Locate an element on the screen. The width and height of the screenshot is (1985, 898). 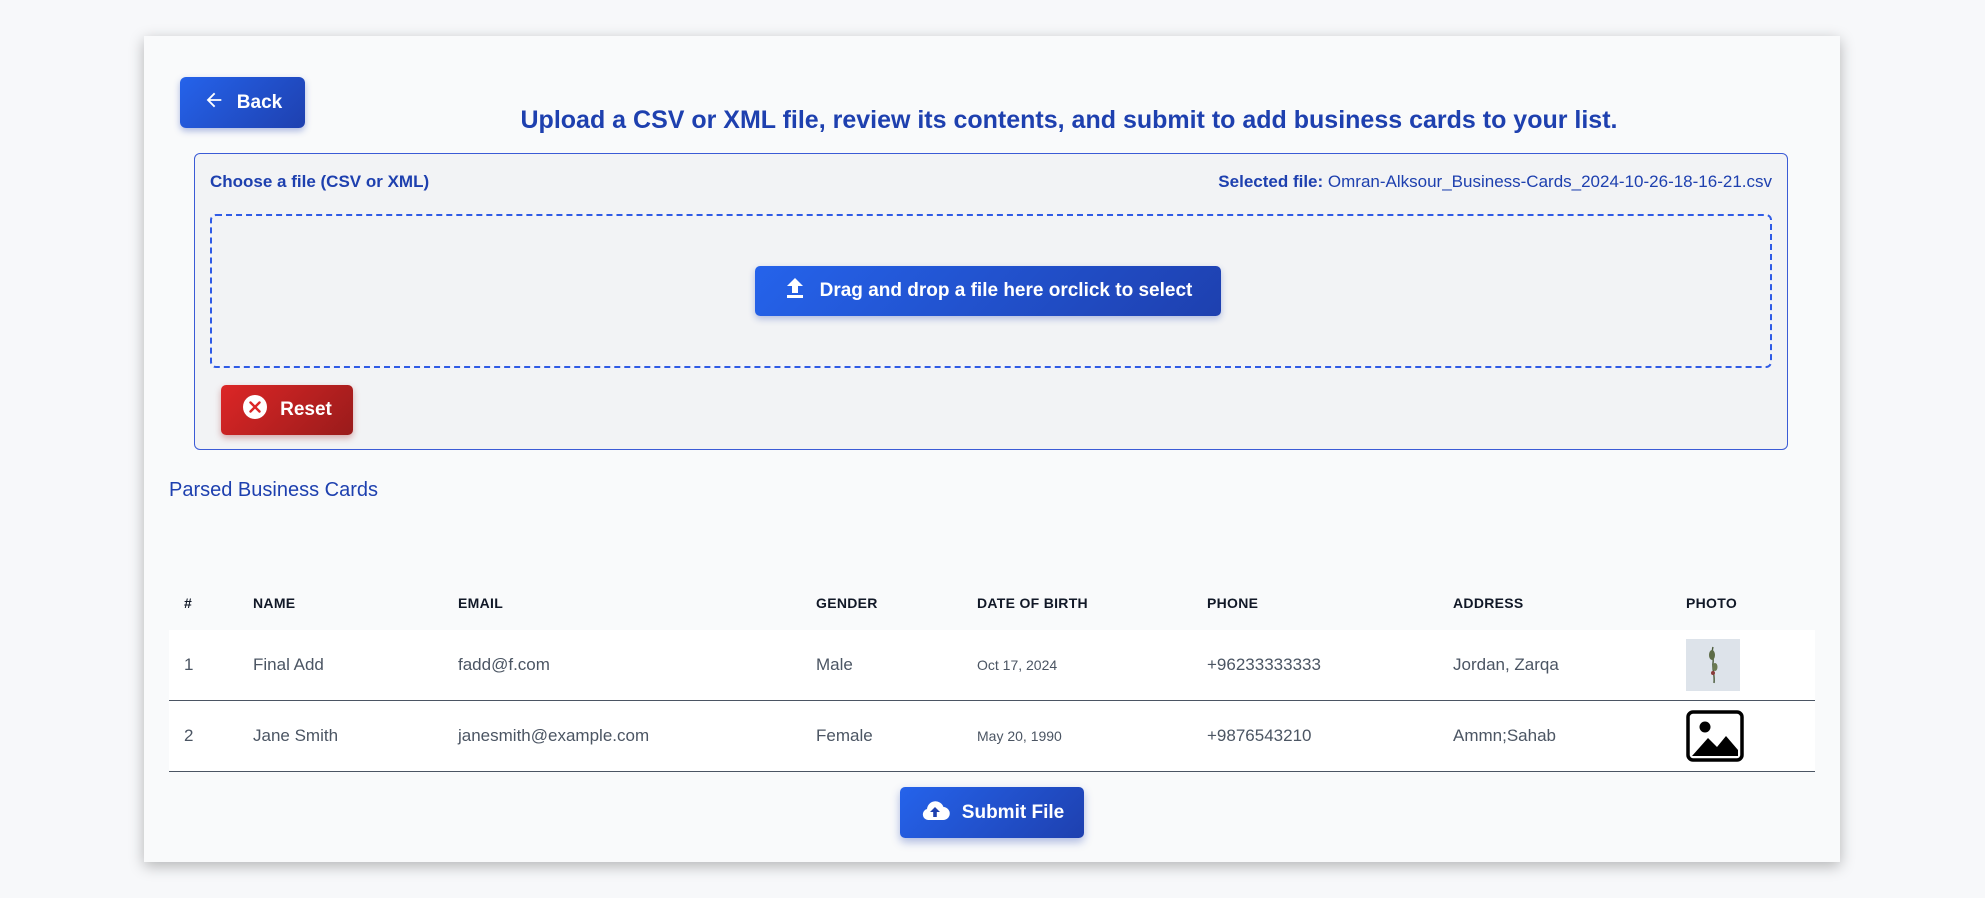
phone-cell: +9876543210 is located at coordinates (1259, 735).